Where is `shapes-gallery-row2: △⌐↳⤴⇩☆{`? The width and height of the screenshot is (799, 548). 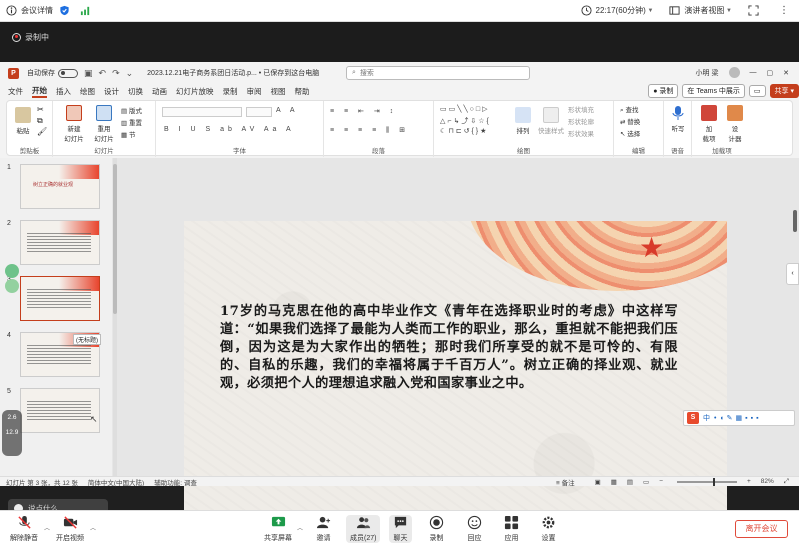 shapes-gallery-row2: △⌐↳⤴⇩☆{ is located at coordinates (465, 121).